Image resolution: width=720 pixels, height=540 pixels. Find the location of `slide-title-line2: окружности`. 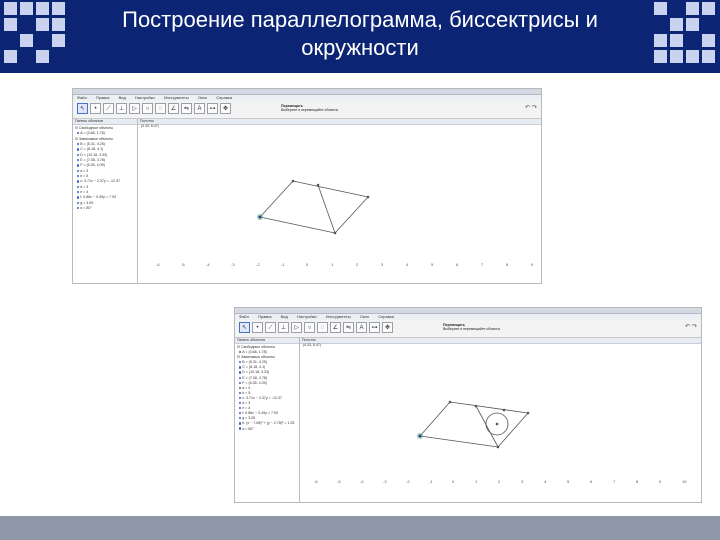

slide-title-line2: окружности is located at coordinates (360, 47).